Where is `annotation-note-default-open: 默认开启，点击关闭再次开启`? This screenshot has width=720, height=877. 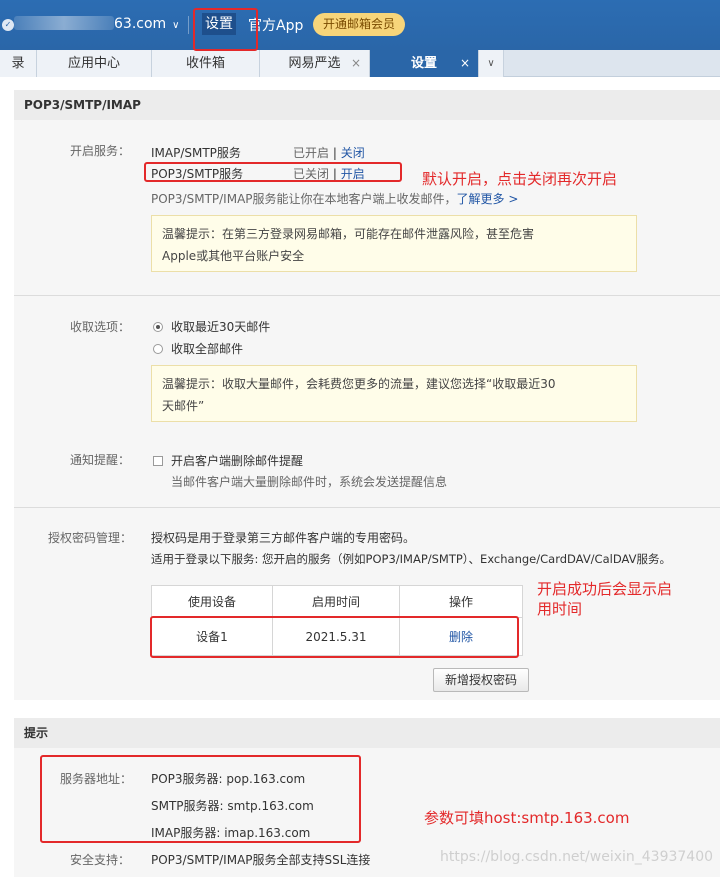 annotation-note-default-open: 默认开启，点击关闭再次开启 is located at coordinates (520, 179).